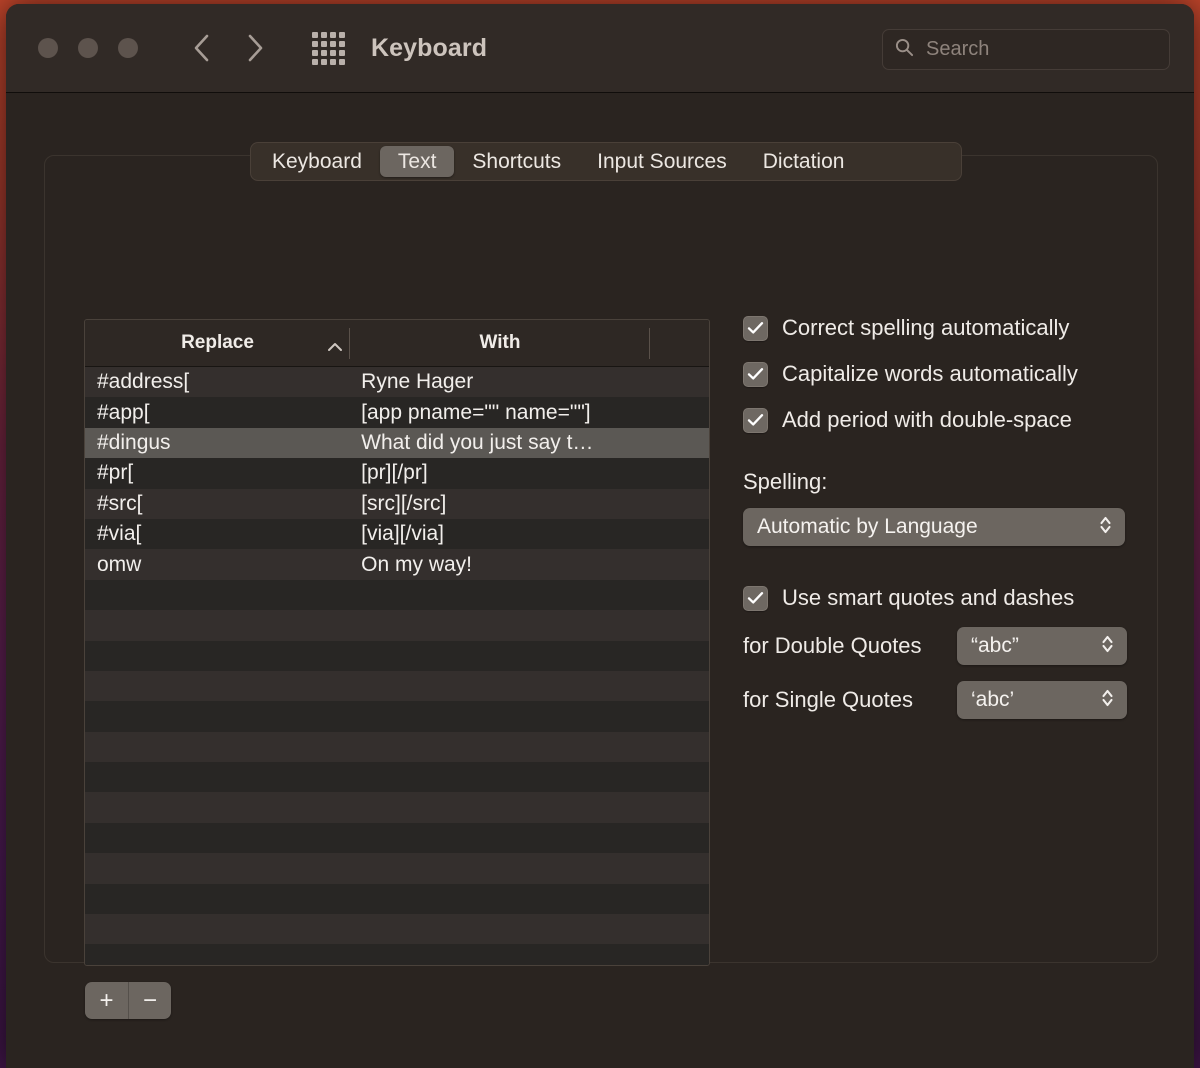 The height and width of the screenshot is (1068, 1200). Describe the element at coordinates (1042, 646) in the screenshot. I see `double-quotes-popup-button: “abc”` at that location.